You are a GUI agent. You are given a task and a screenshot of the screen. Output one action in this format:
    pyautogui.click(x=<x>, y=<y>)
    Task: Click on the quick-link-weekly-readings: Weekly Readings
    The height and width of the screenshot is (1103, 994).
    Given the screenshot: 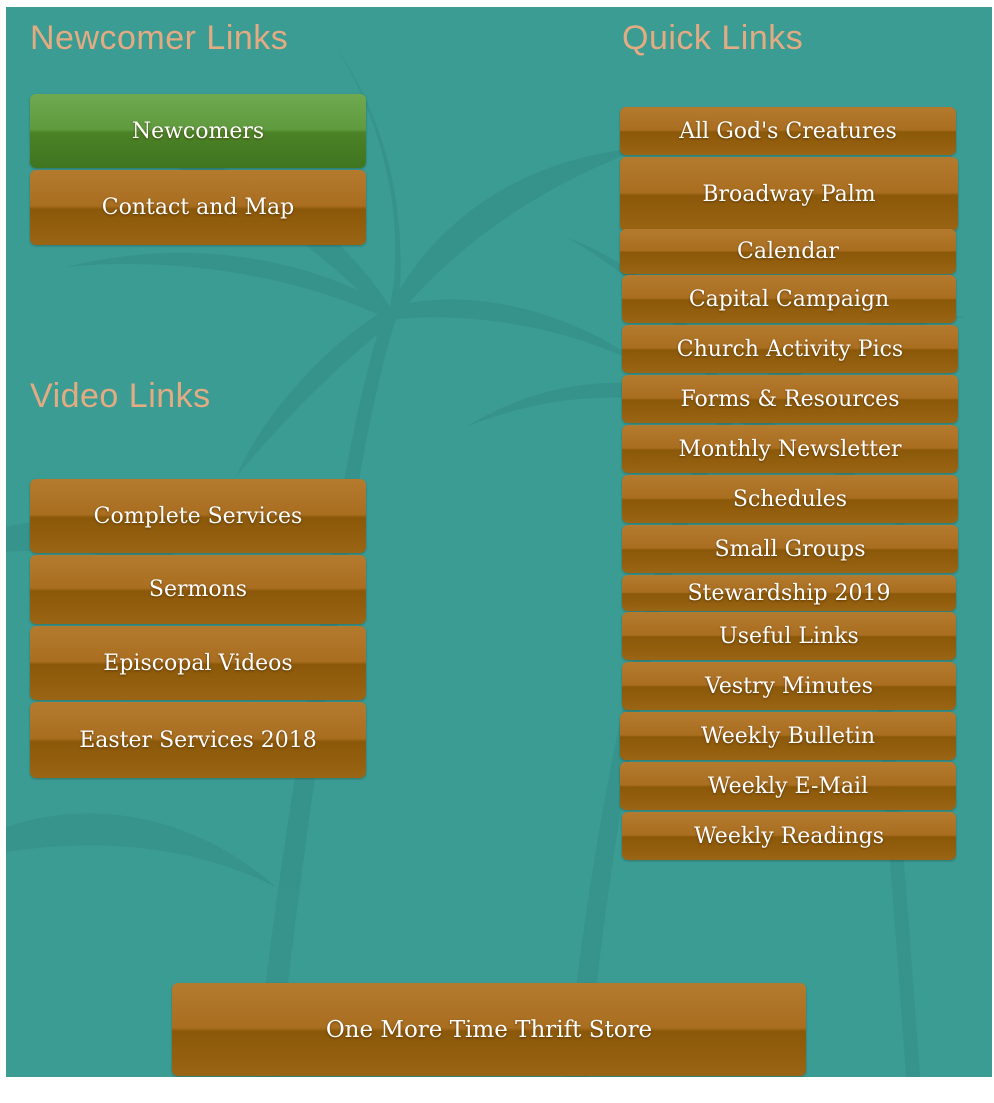 What is the action you would take?
    pyautogui.click(x=789, y=836)
    